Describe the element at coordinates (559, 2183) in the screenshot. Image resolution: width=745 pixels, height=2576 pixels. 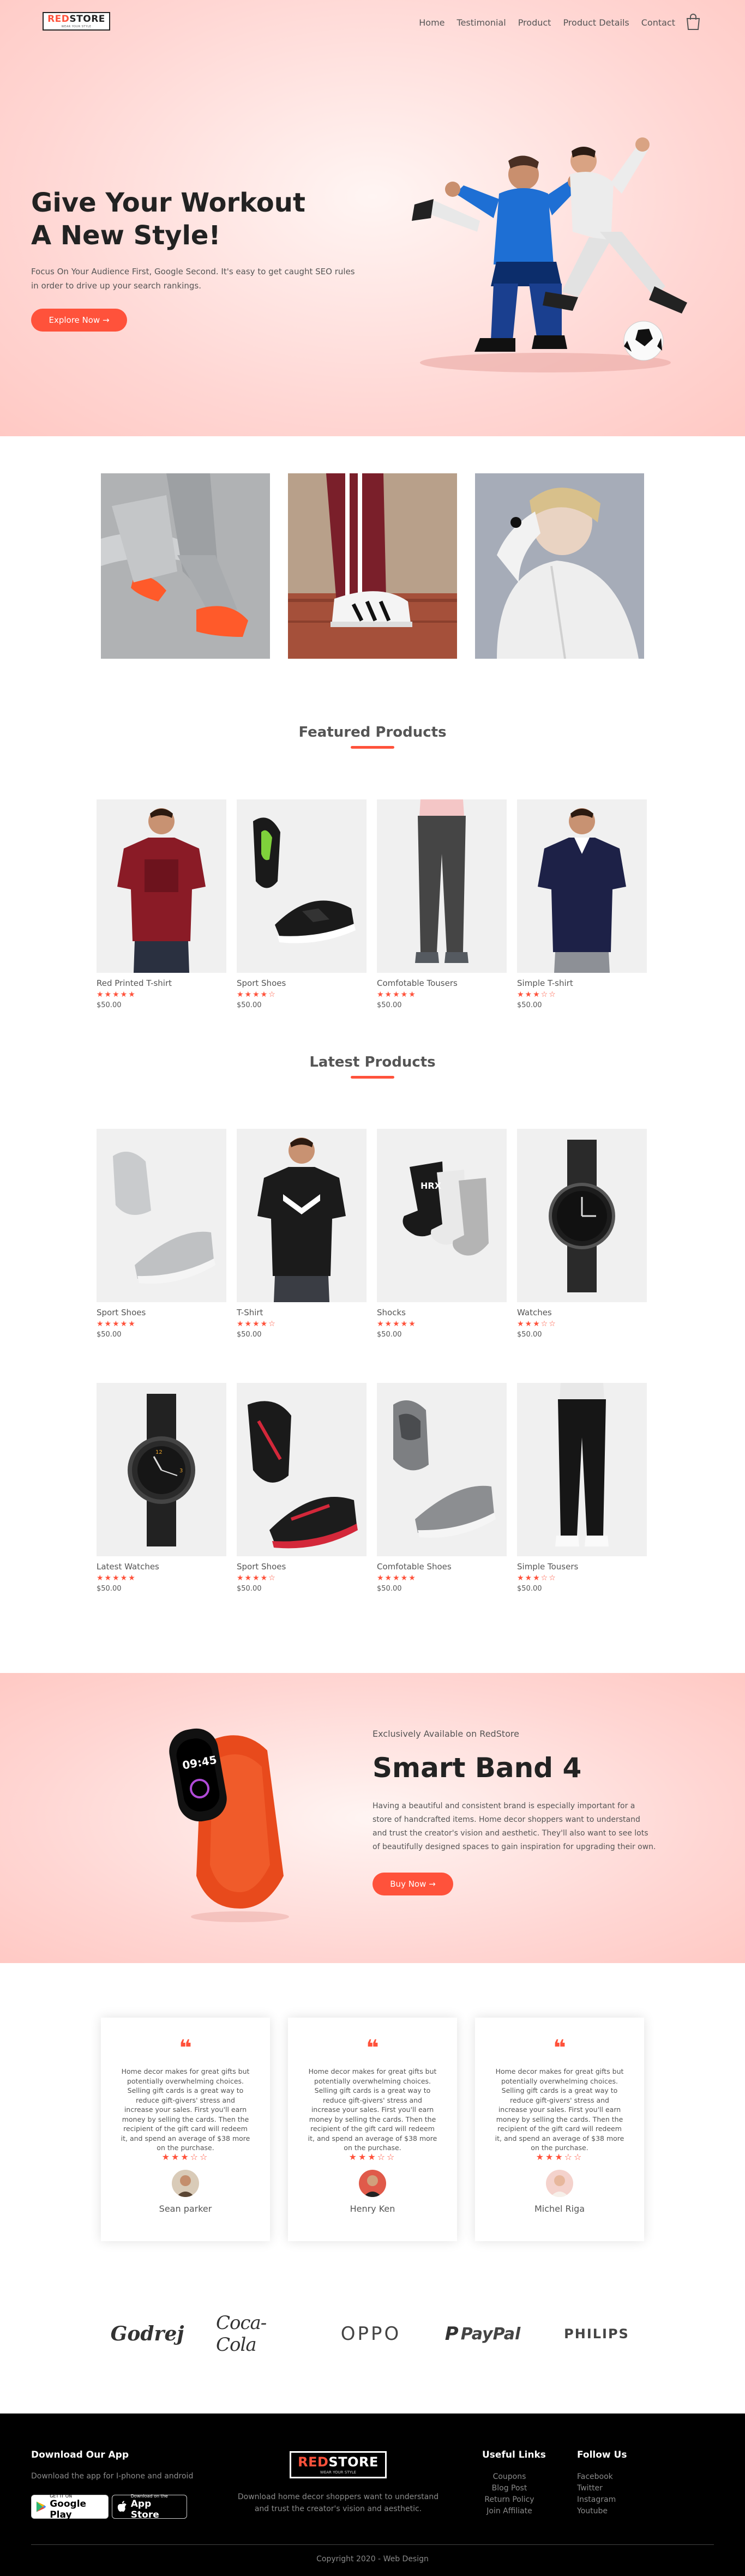
I see `avatar` at that location.